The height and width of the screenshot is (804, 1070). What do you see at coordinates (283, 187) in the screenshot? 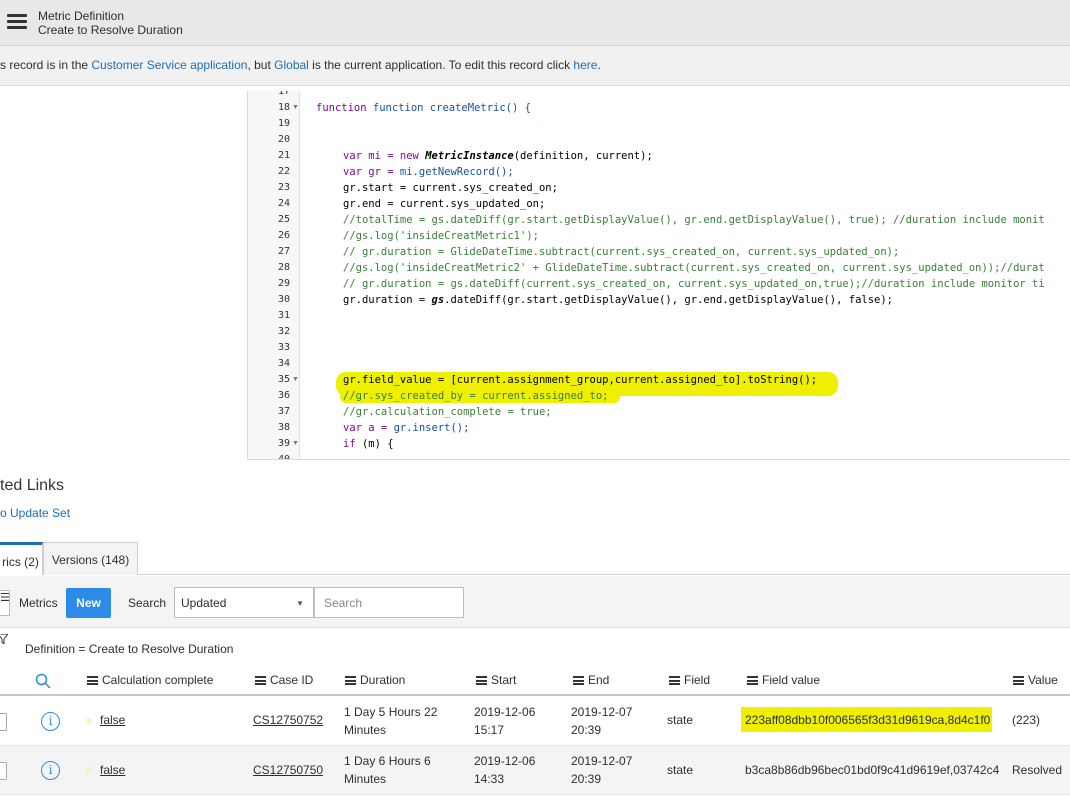
I see `line-number: 23` at bounding box center [283, 187].